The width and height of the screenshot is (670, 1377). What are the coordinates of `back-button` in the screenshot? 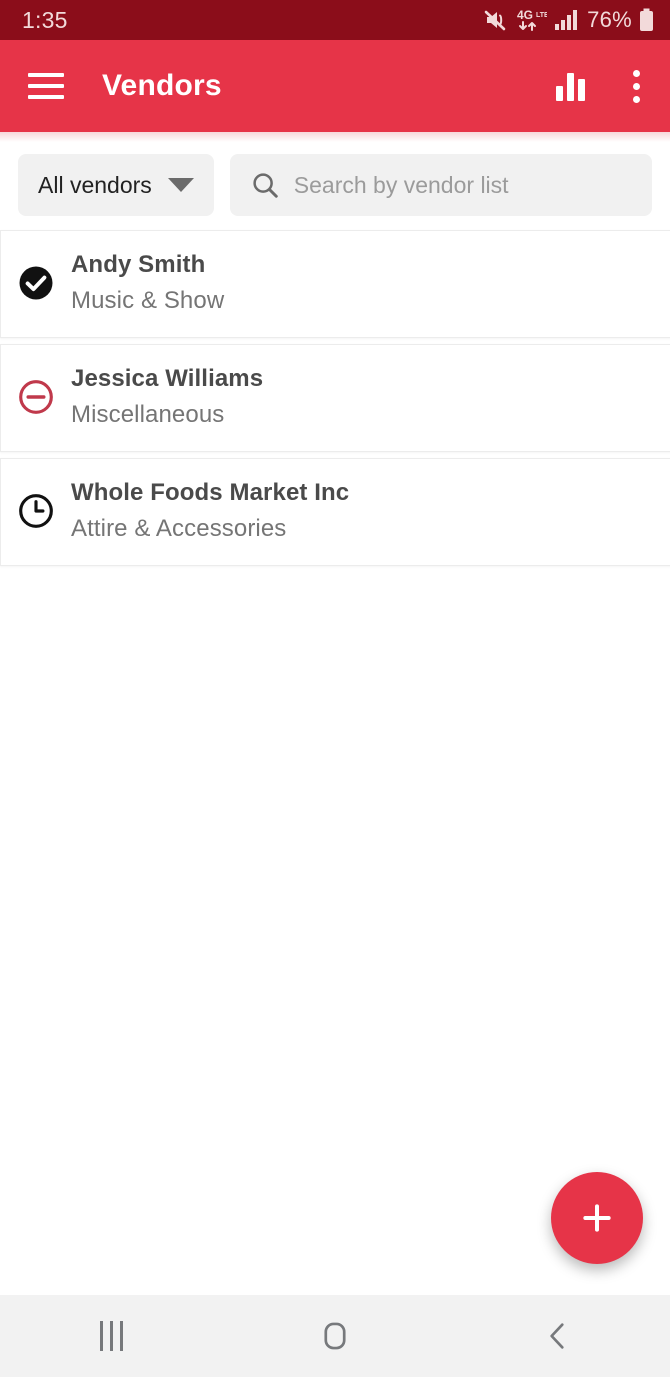 It's located at (558, 1336).